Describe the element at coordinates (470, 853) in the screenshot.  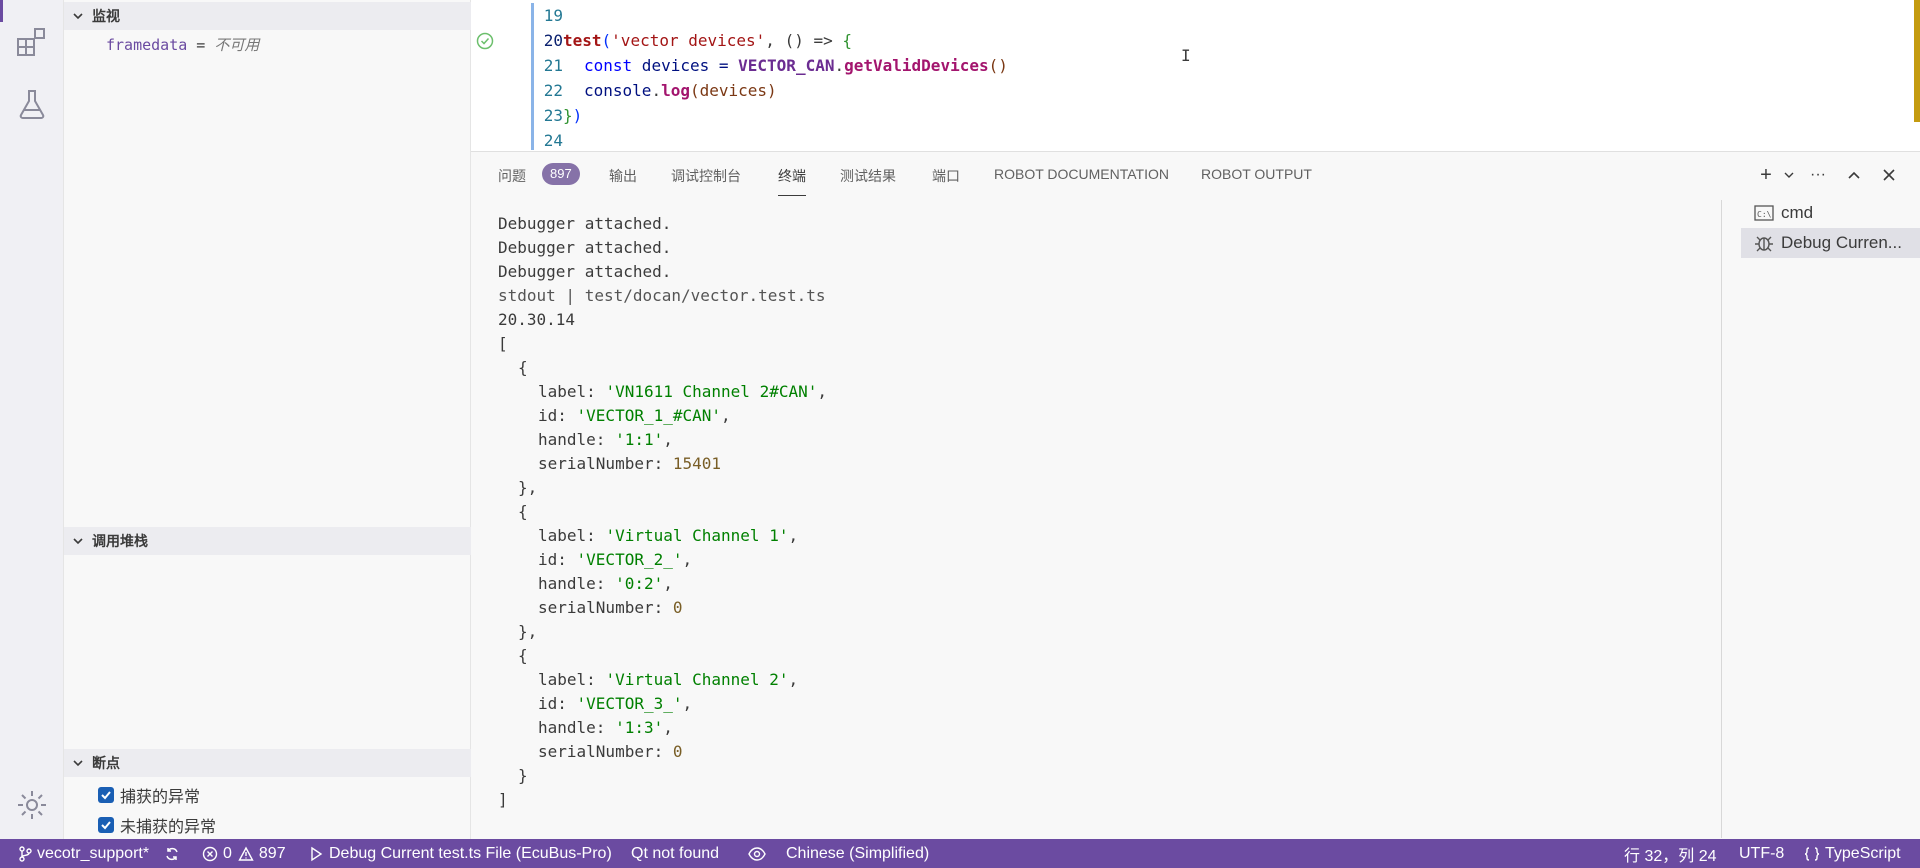
I see `debug-config-name: Debug Current test.ts File (EcuBus-Pro)` at that location.